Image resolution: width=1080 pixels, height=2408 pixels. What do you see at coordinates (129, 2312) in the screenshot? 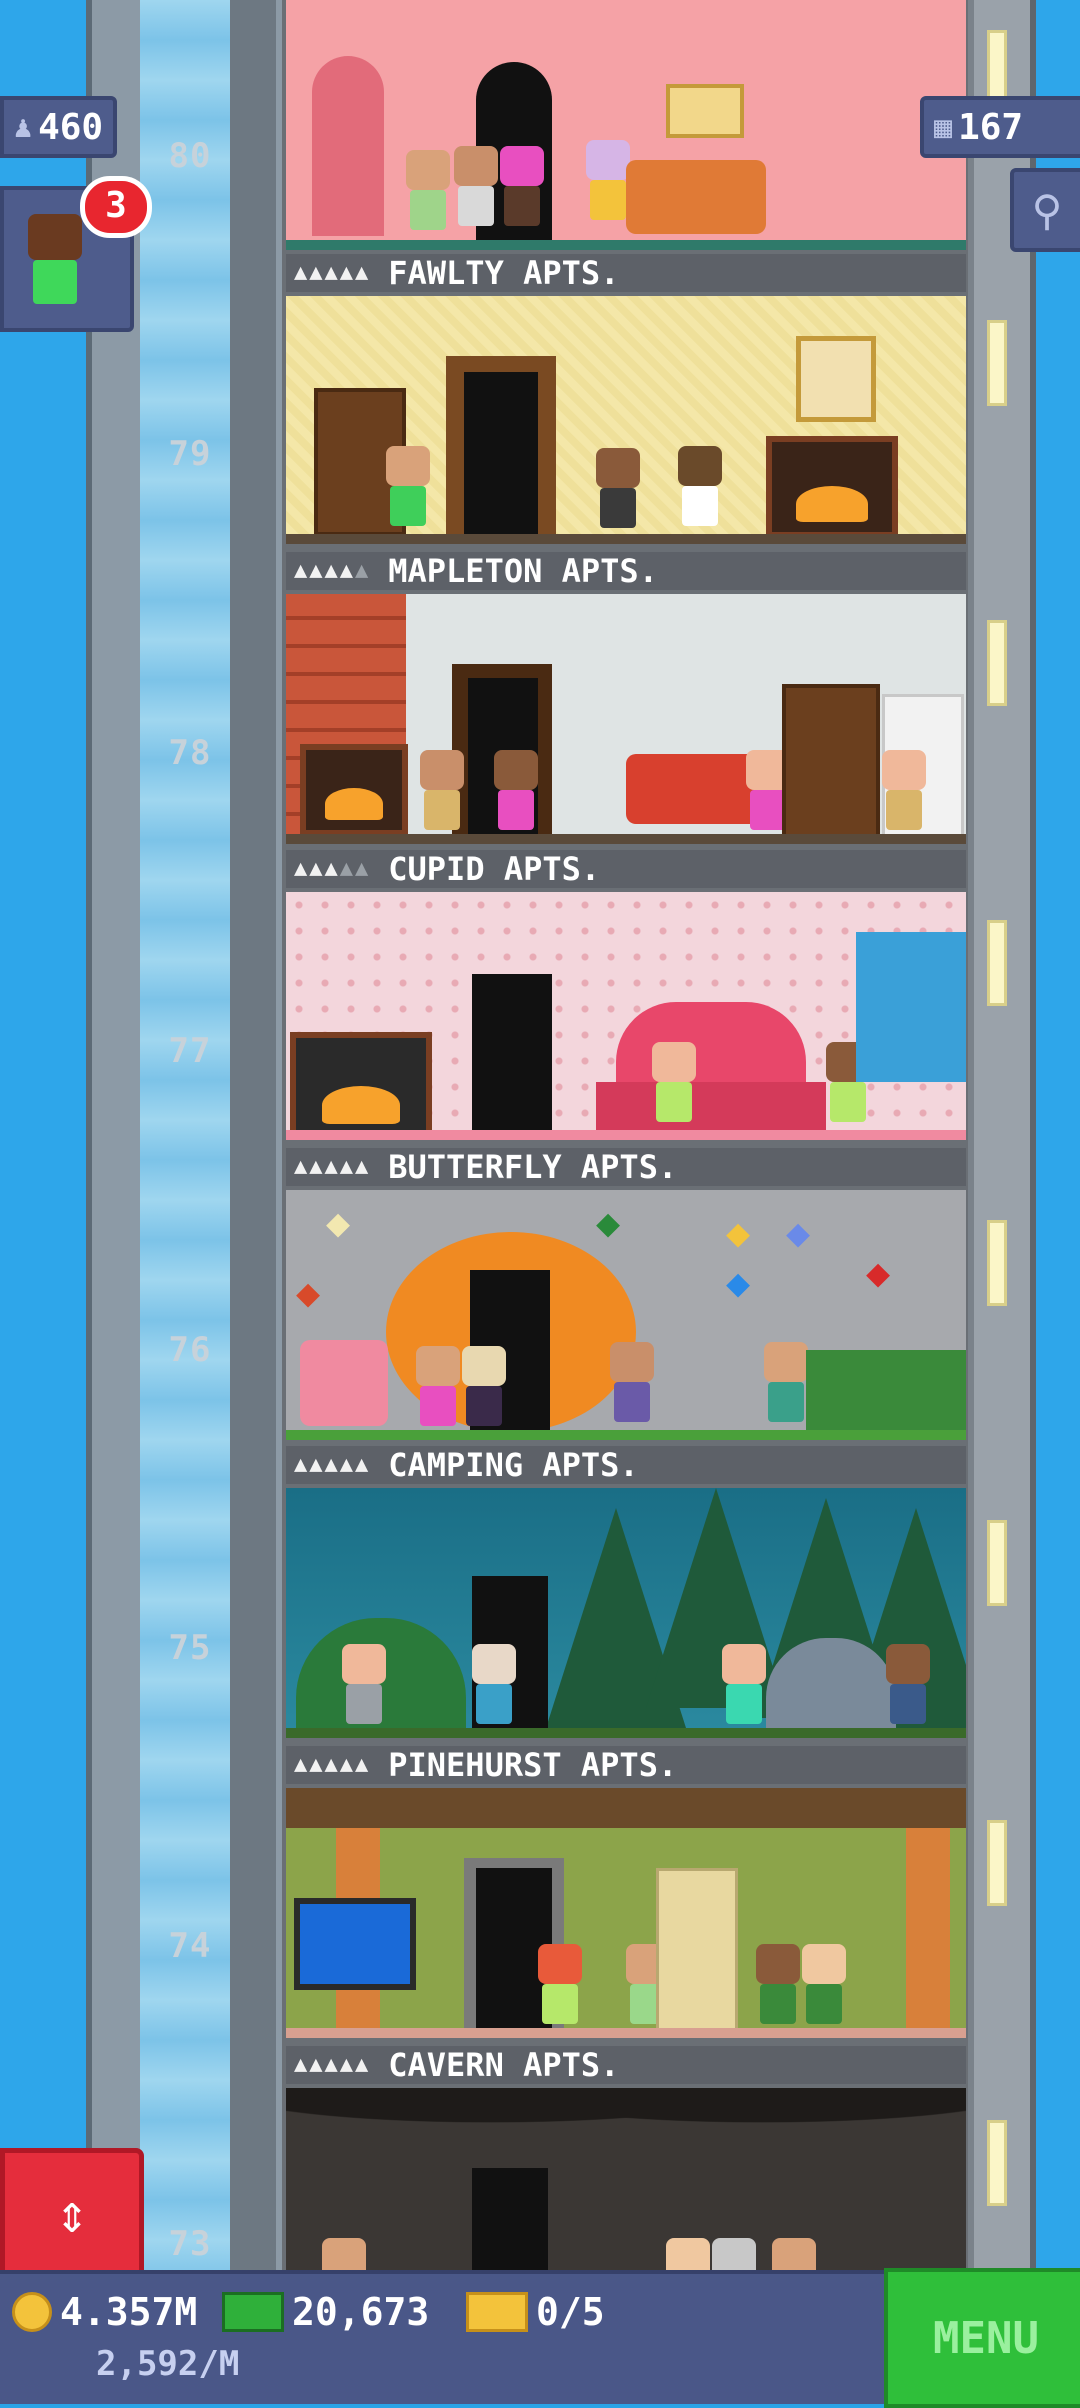
I see `coins-value: 4.357M` at bounding box center [129, 2312].